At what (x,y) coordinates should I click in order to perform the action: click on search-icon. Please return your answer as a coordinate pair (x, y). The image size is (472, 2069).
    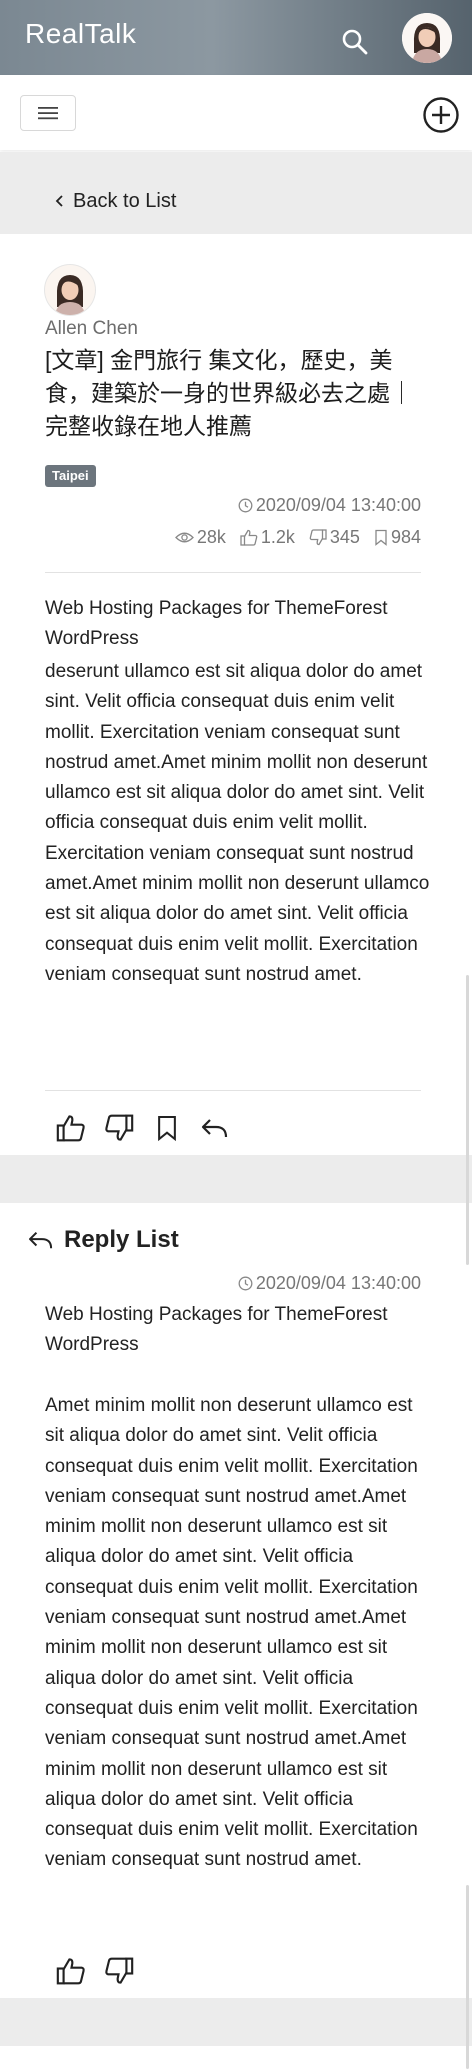
    Looking at the image, I should click on (355, 42).